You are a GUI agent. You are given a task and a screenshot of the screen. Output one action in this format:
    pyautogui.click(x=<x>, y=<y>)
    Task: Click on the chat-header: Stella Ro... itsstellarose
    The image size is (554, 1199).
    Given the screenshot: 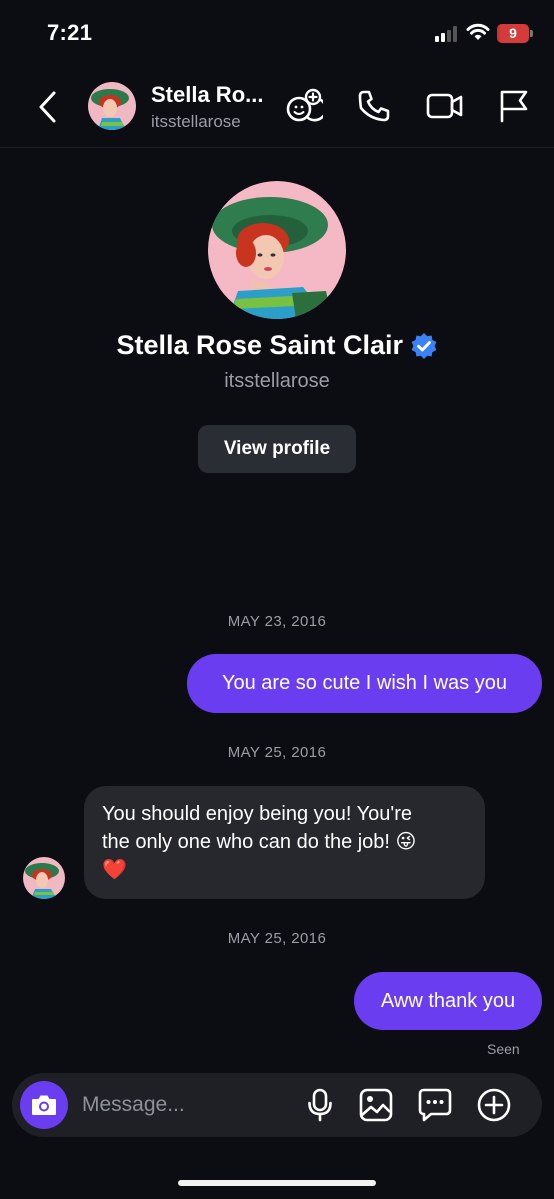 What is the action you would take?
    pyautogui.click(x=277, y=107)
    